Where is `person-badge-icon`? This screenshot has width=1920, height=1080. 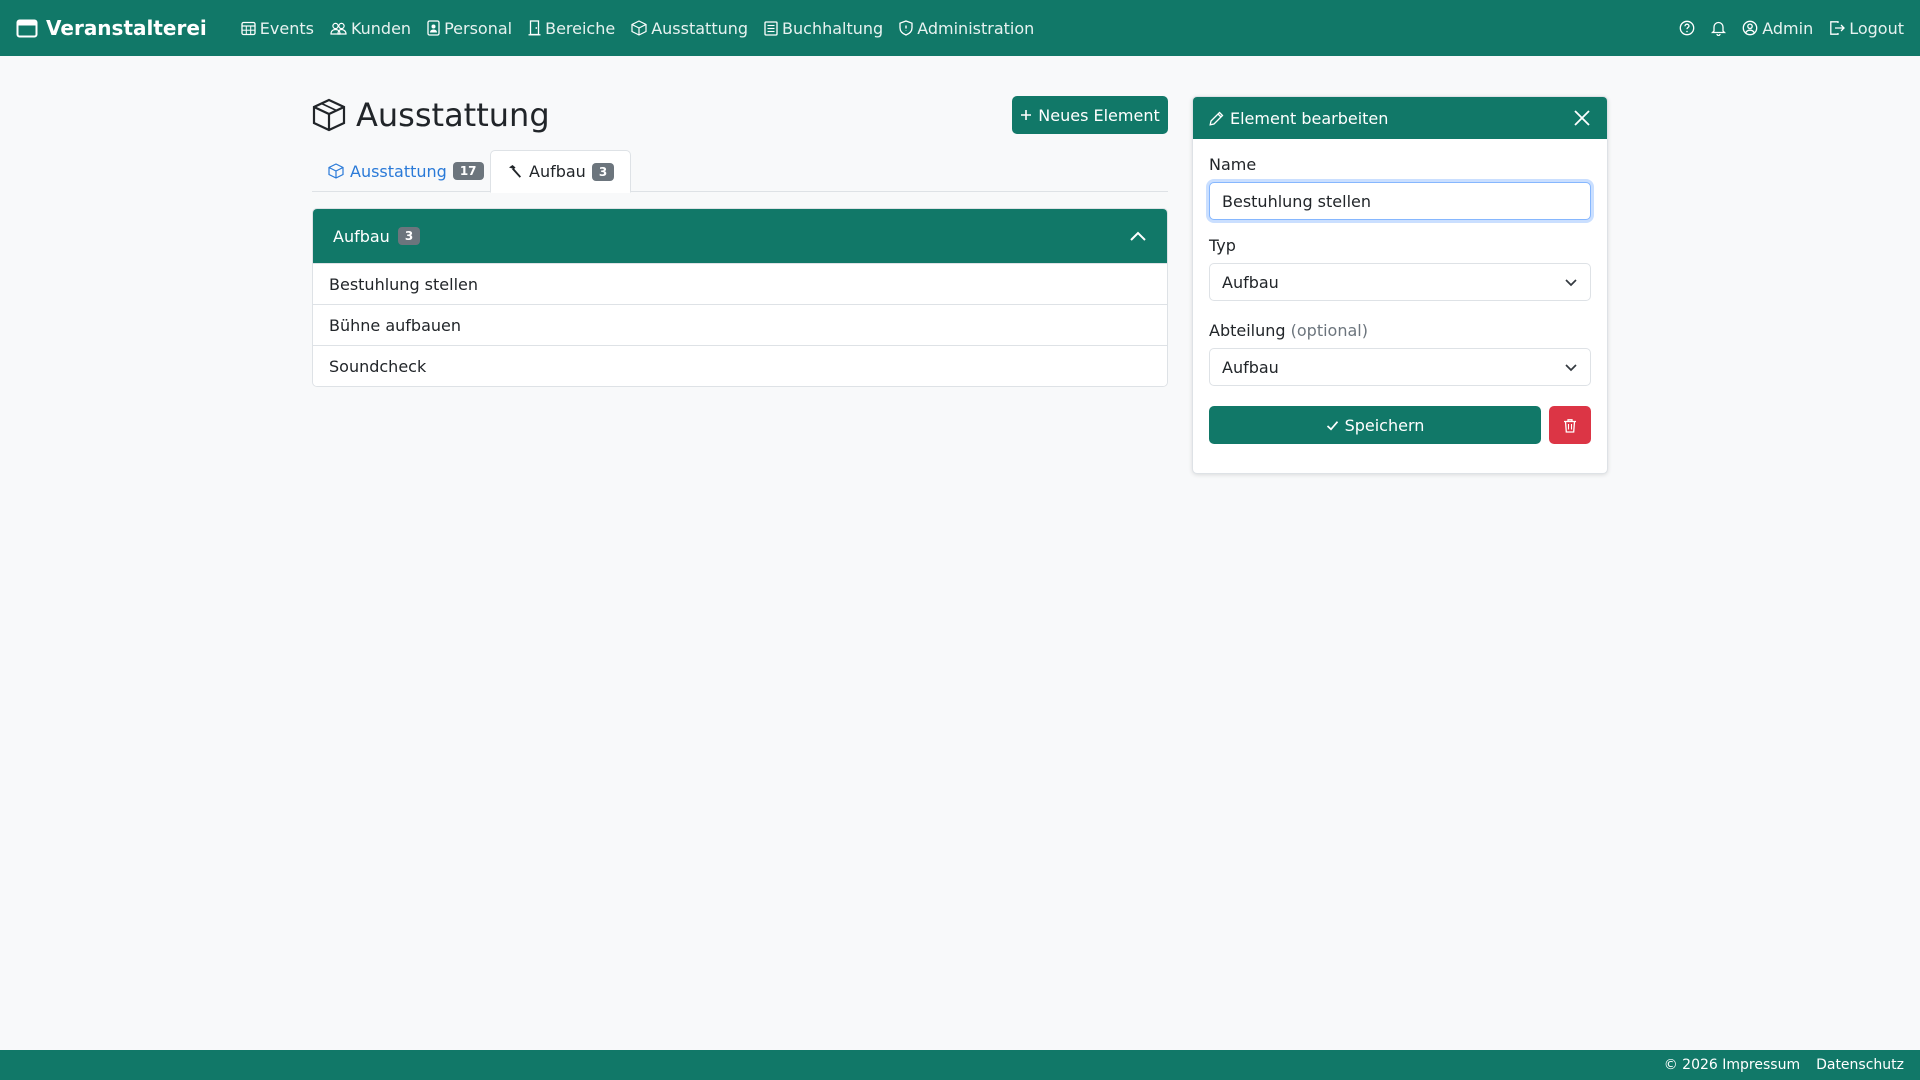
person-badge-icon is located at coordinates (433, 28).